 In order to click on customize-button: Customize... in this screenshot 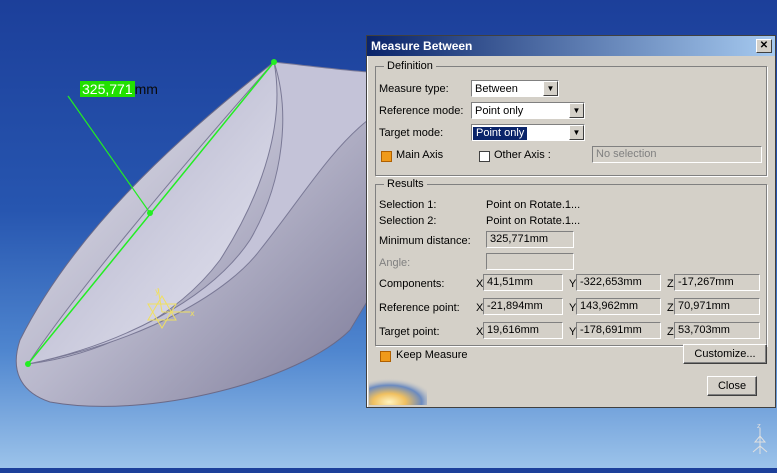, I will do `click(725, 354)`.